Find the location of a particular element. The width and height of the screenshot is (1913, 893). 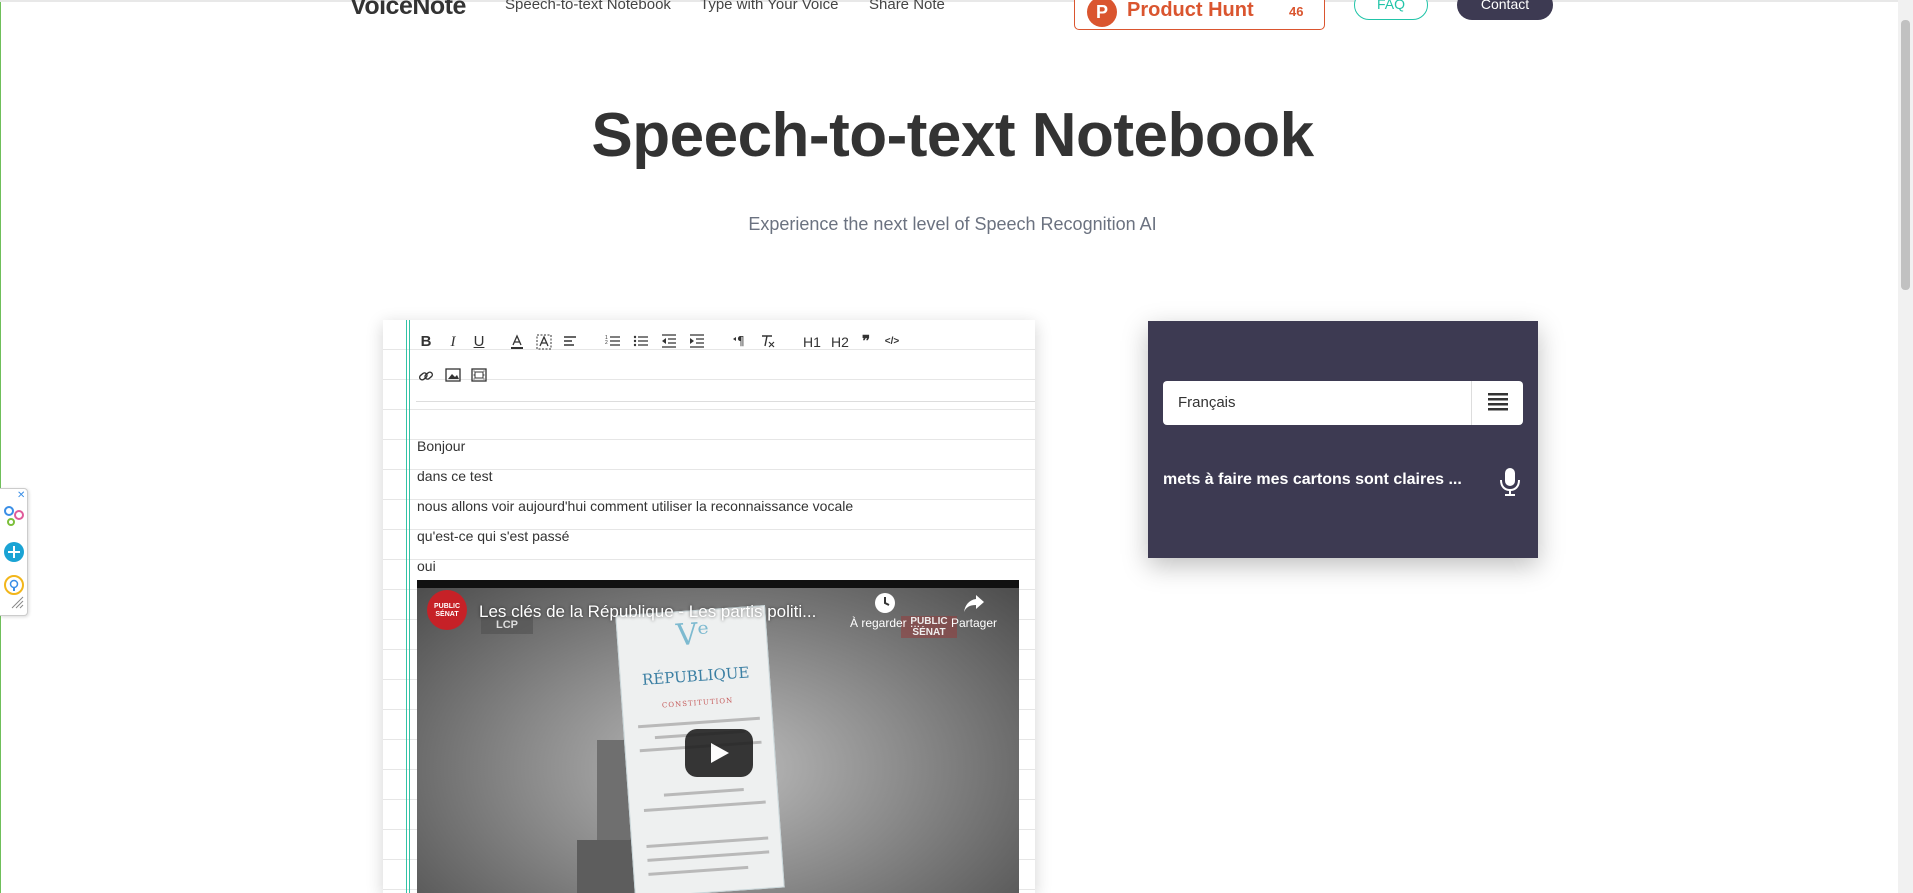

faq-button: FAQ is located at coordinates (1391, 10).